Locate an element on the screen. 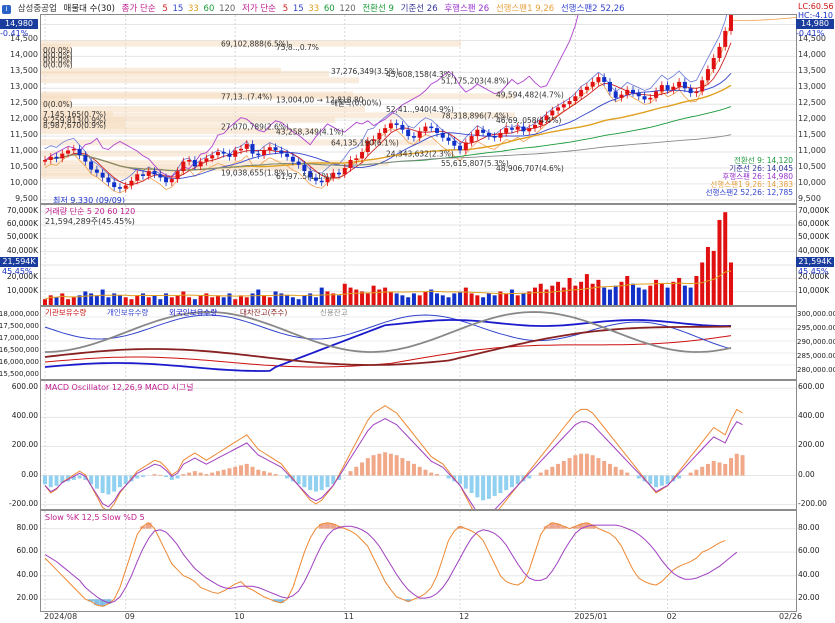  volume-profile-label: 46,69.,058(4.4%) is located at coordinates (529, 120).